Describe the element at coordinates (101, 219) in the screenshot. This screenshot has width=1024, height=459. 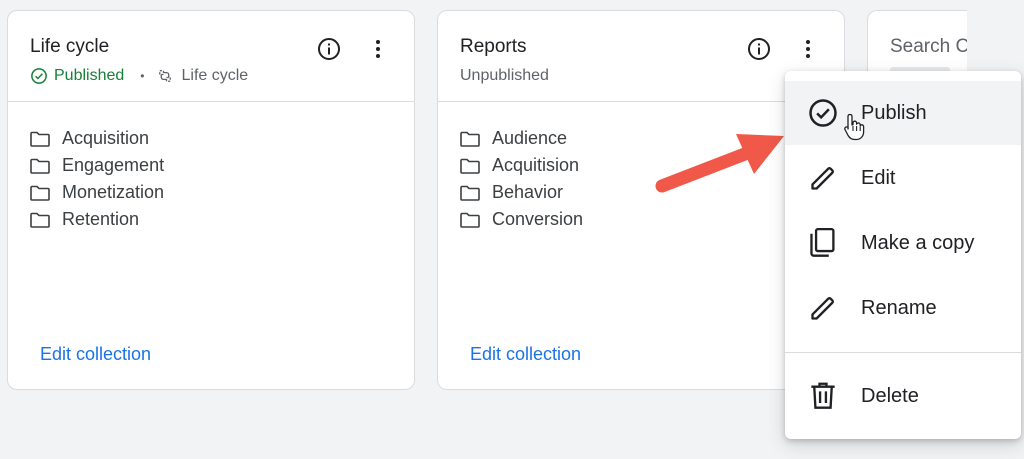
I see `folder-label: Retention` at that location.